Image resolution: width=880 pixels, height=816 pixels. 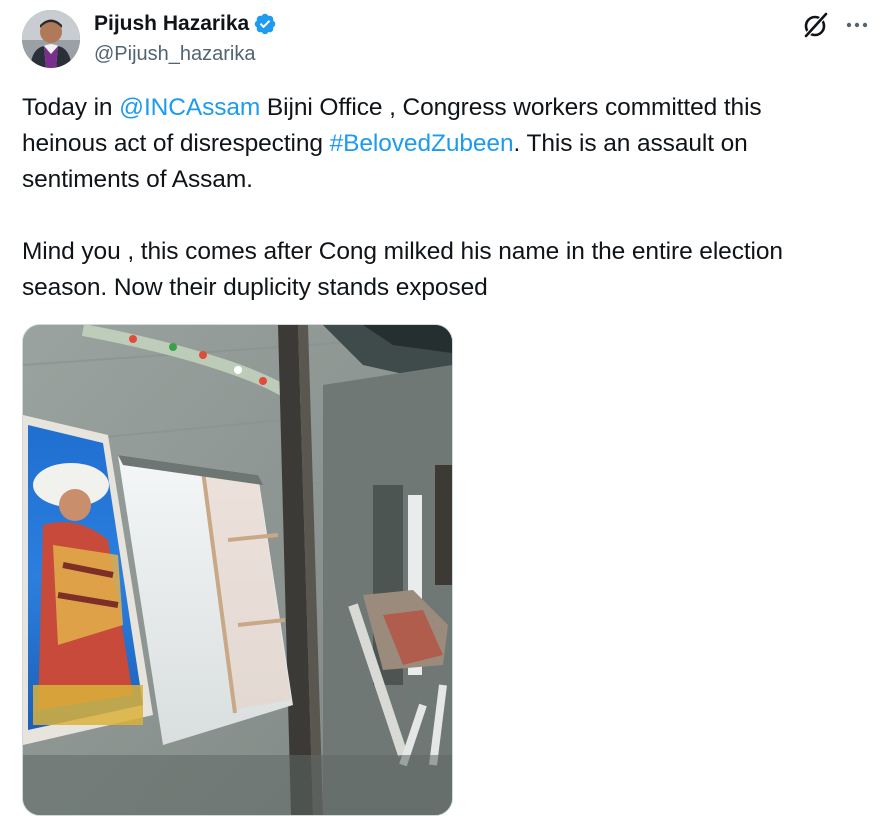 I want to click on avatar-image, so click(x=51, y=39).